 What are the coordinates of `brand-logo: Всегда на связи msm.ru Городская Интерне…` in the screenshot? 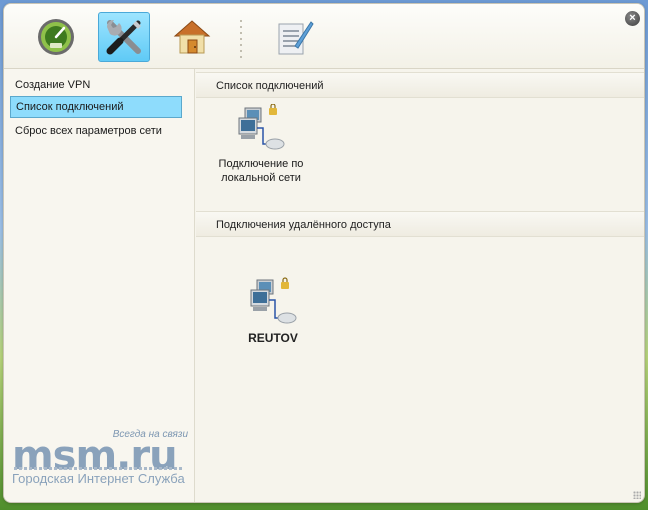 It's located at (100, 459).